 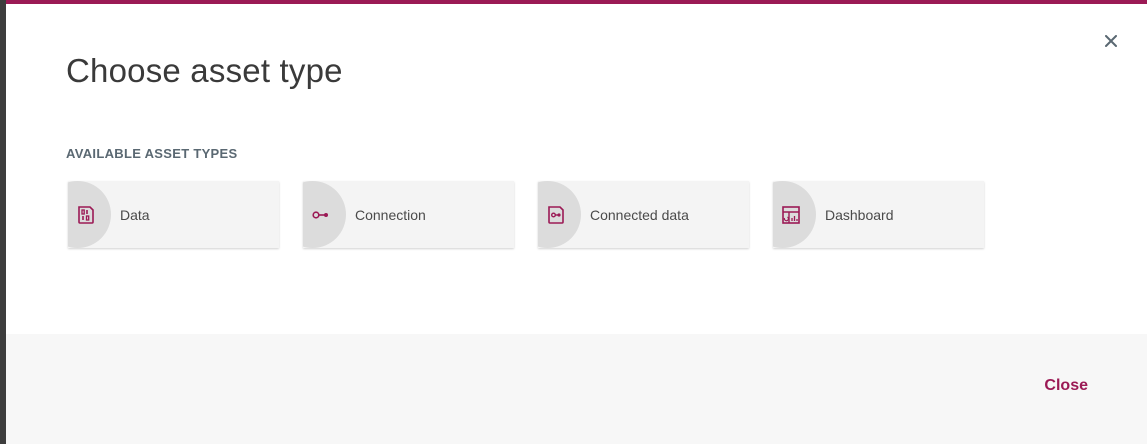 I want to click on connected-data-icon, so click(x=555, y=214).